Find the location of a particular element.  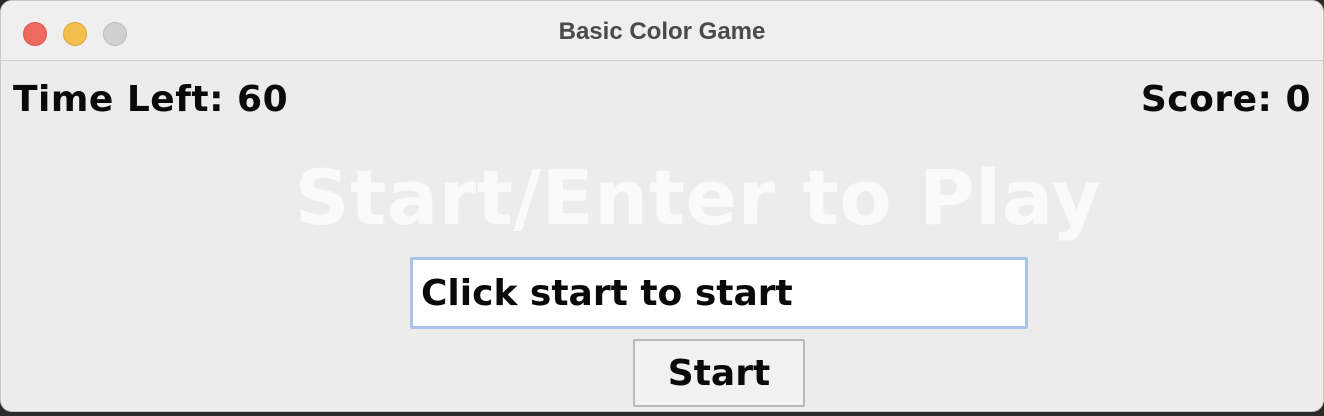

start-button: Start is located at coordinates (719, 373).